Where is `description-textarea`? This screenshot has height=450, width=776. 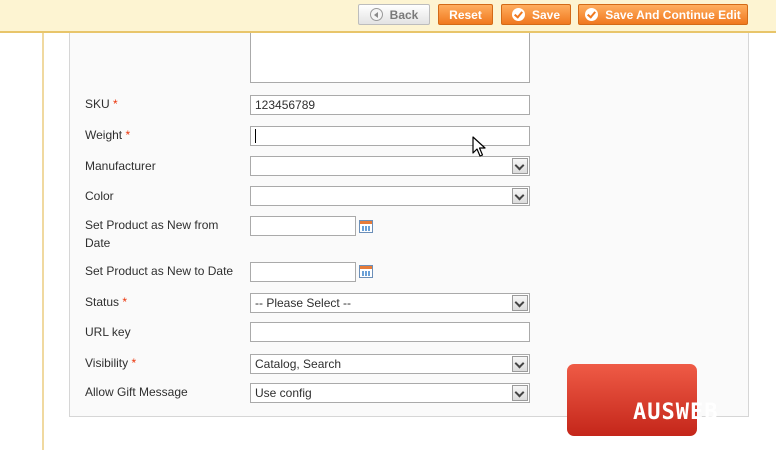
description-textarea is located at coordinates (390, 58).